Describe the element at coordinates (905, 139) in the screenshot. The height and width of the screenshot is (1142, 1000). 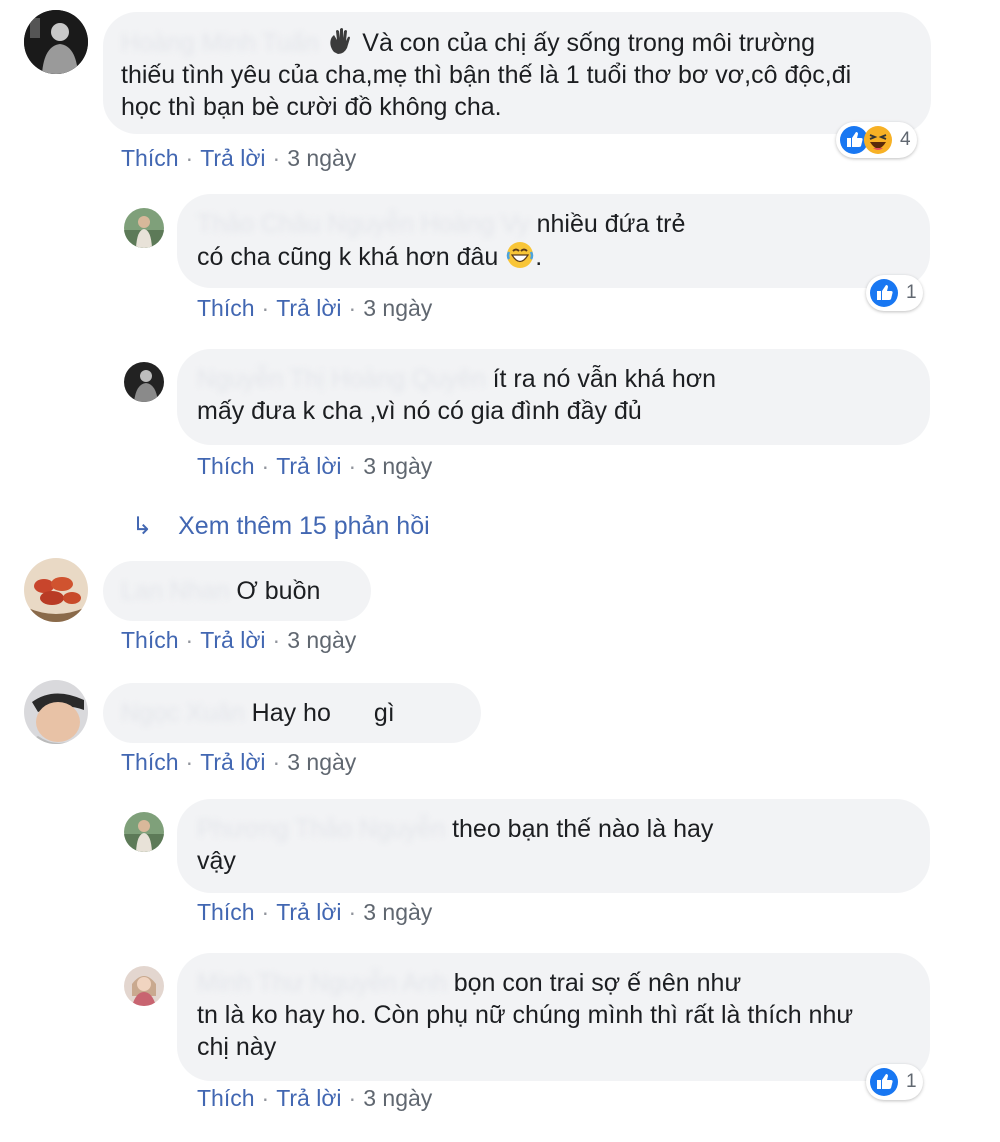
I see `reaction-count: 4` at that location.